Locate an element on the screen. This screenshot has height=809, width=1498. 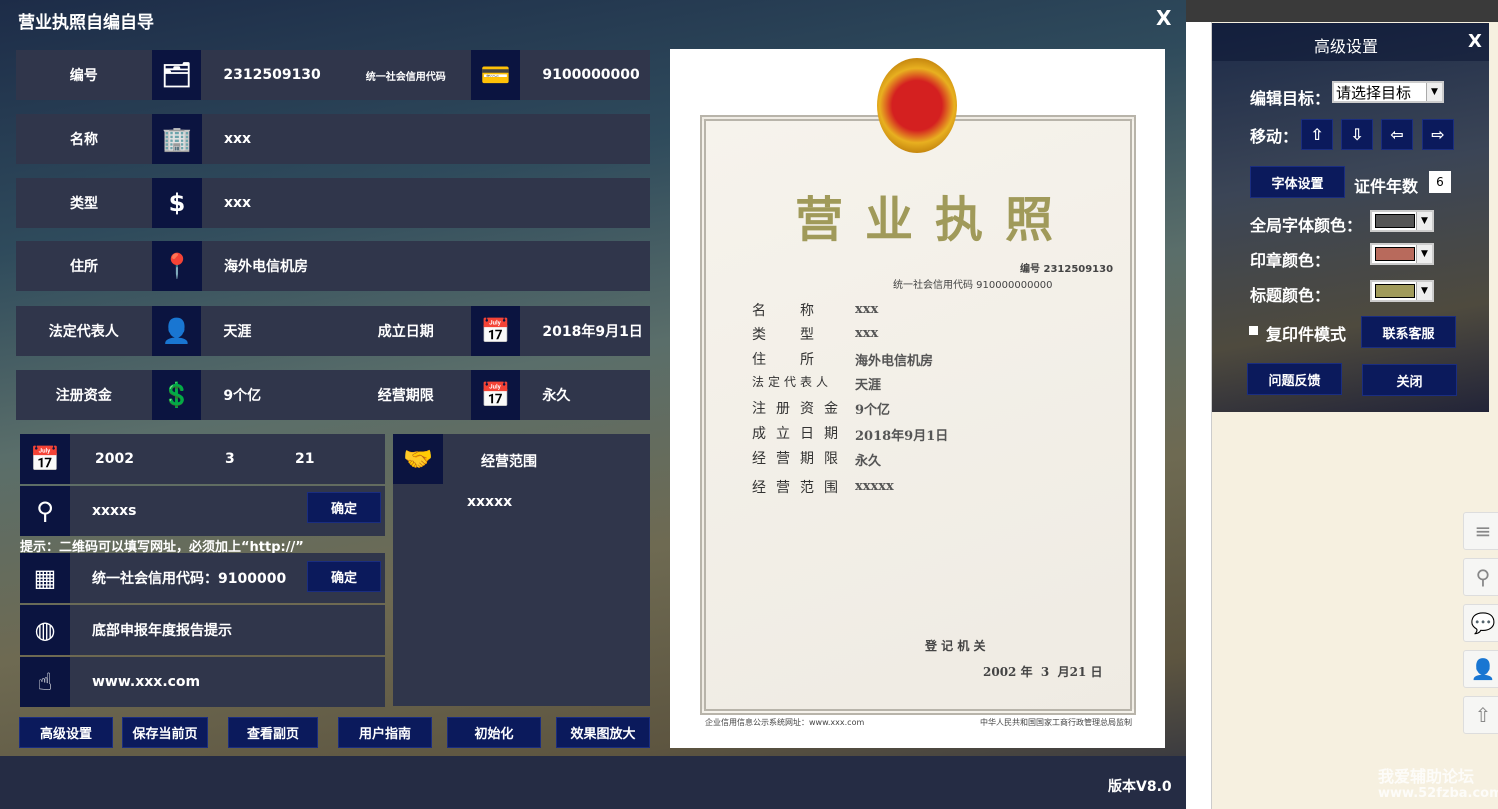
chevron-down-icon: ▼ is located at coordinates (1424, 221).